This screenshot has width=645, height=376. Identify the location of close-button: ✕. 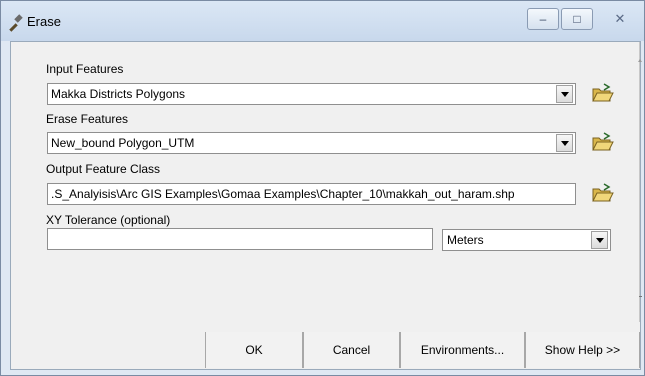
(620, 19).